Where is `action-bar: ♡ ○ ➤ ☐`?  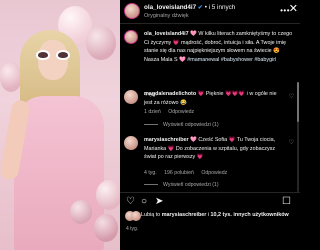 action-bar: ♡ ○ ➤ ☐ is located at coordinates (210, 201).